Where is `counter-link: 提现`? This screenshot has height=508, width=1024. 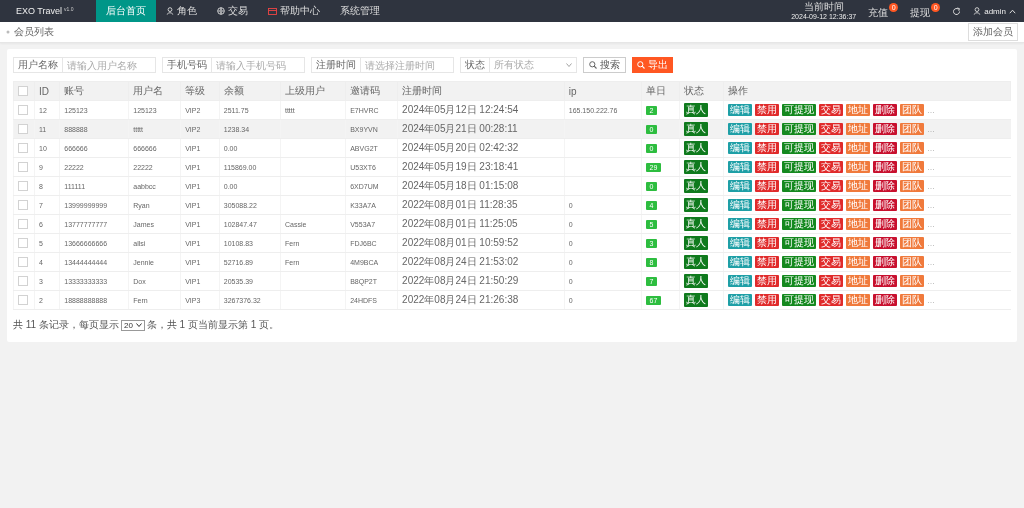 counter-link: 提现 is located at coordinates (920, 13).